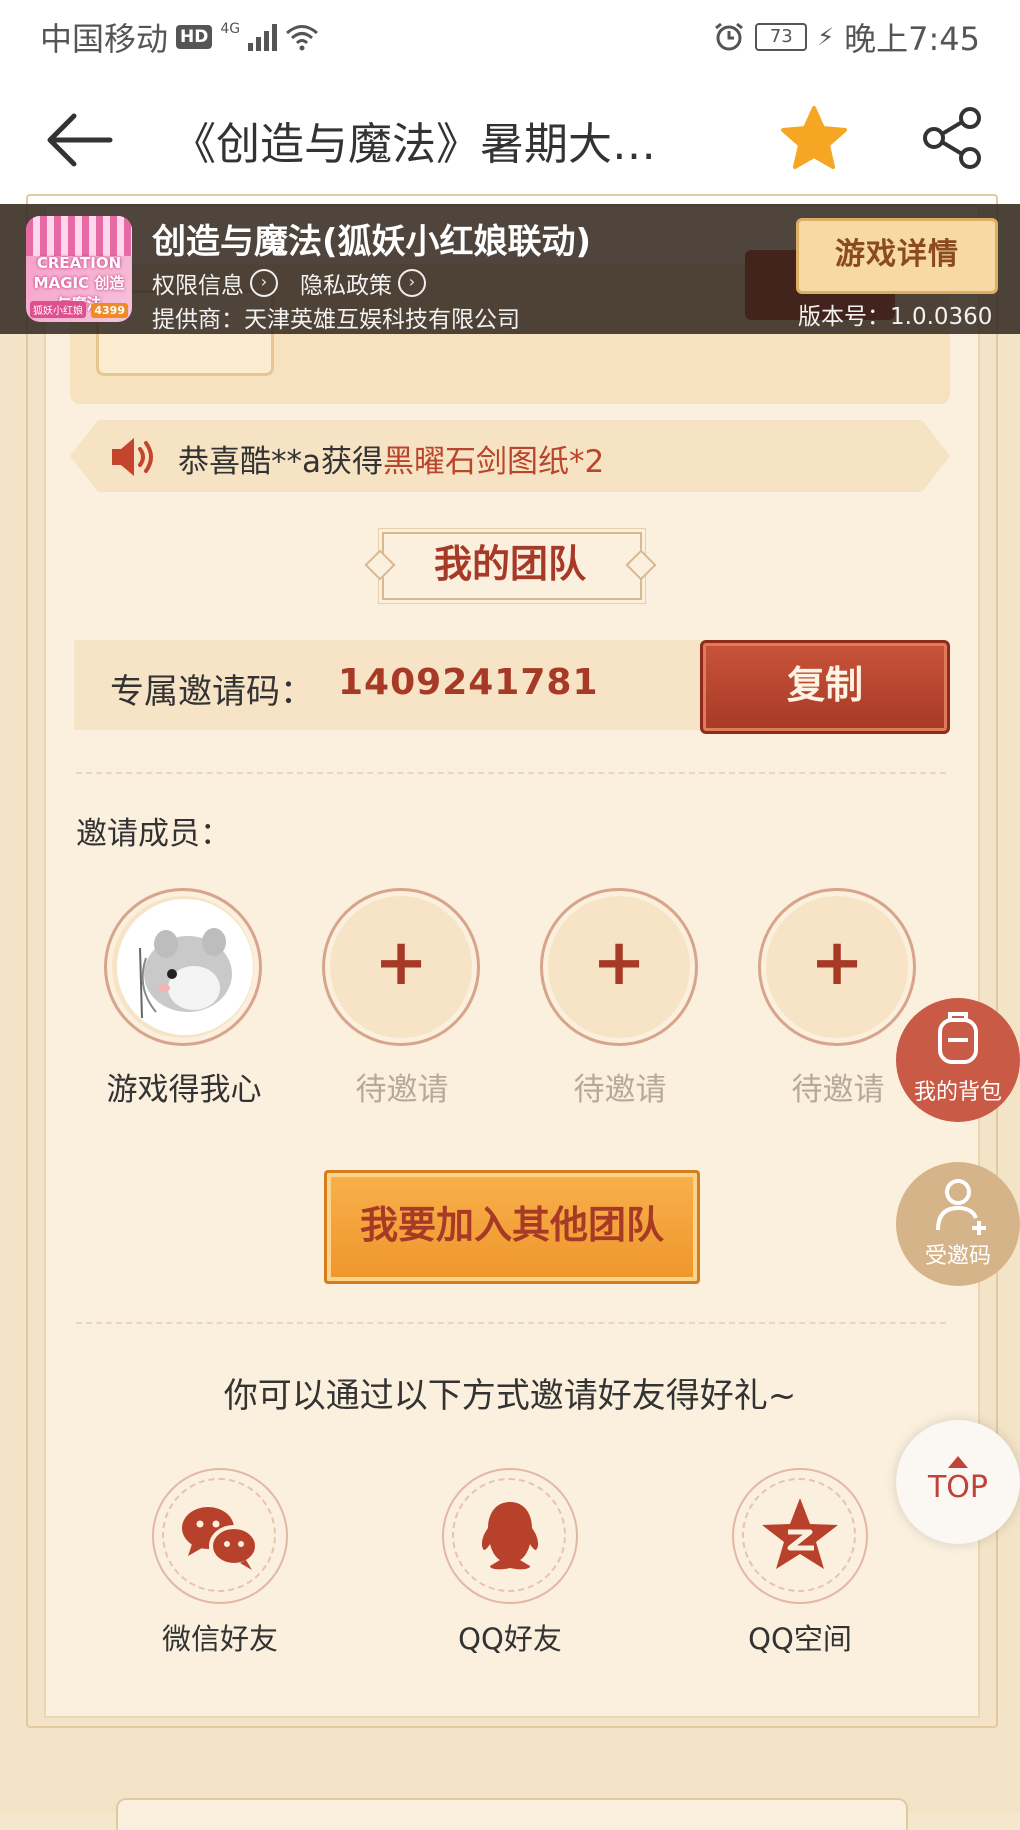  What do you see at coordinates (194, 37) in the screenshot?
I see `hd-badge: HD` at bounding box center [194, 37].